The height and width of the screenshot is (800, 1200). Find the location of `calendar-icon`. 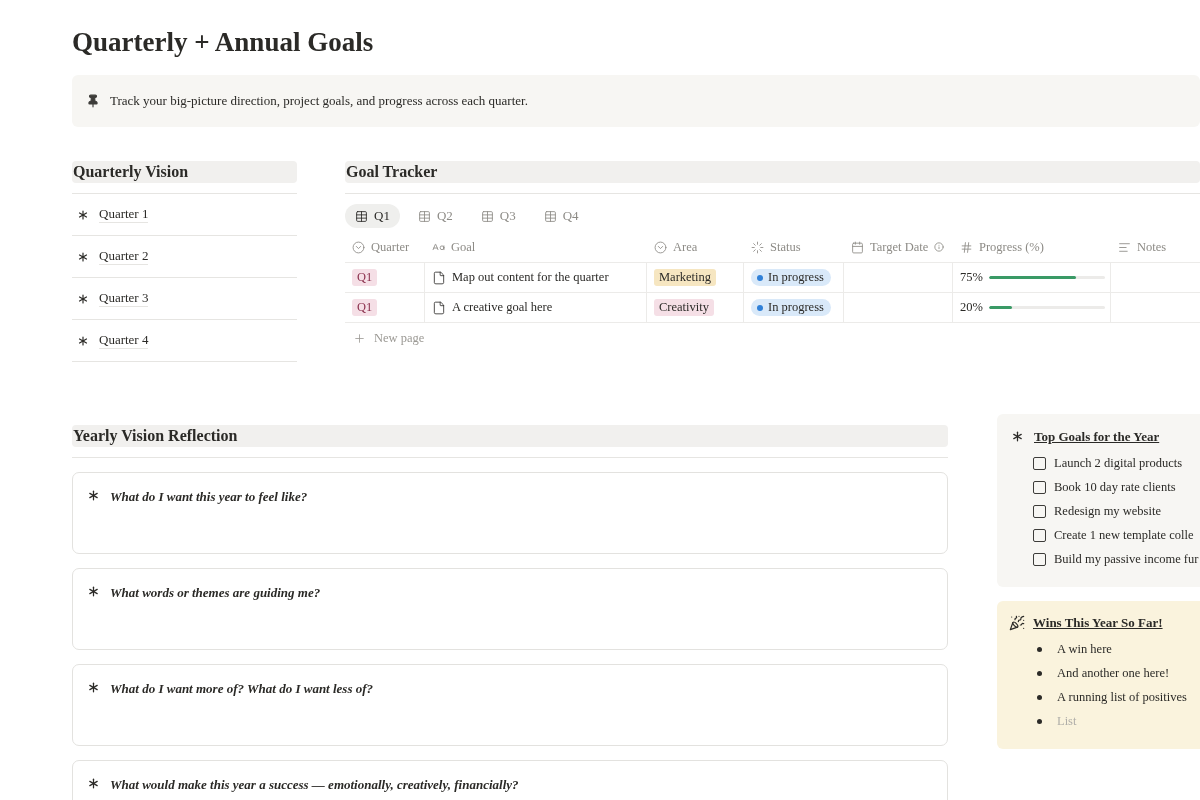

calendar-icon is located at coordinates (857, 247).